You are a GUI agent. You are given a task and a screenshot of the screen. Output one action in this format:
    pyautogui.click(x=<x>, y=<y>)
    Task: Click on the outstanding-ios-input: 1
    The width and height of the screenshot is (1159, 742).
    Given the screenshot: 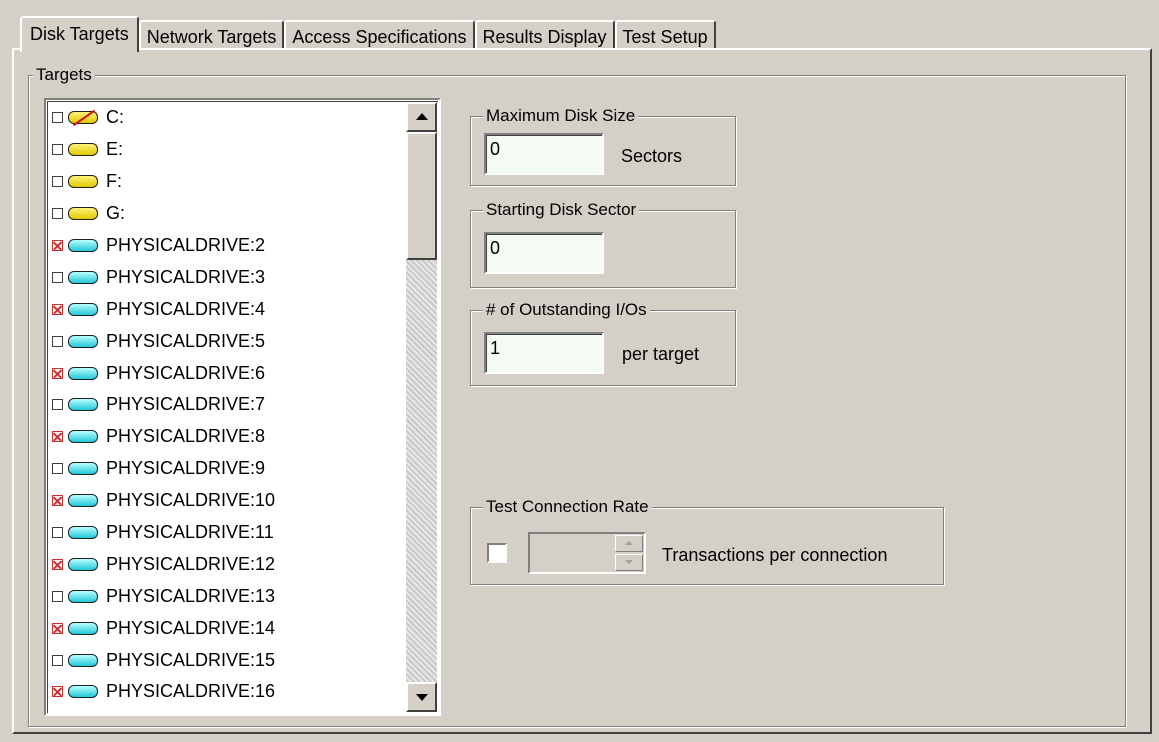 What is the action you would take?
    pyautogui.click(x=544, y=353)
    